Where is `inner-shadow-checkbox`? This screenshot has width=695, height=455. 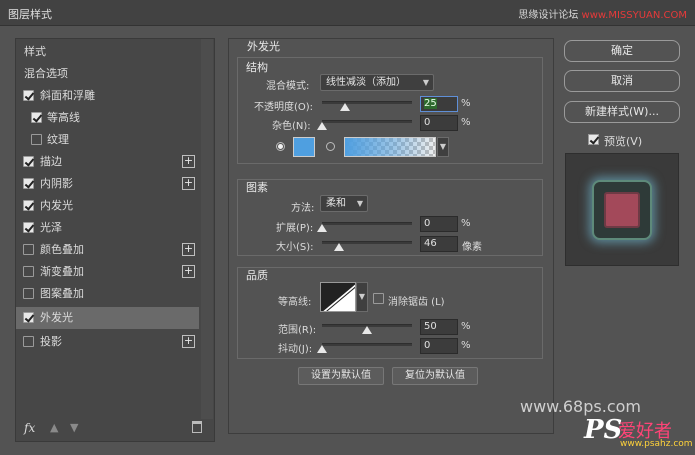 inner-shadow-checkbox is located at coordinates (28, 183).